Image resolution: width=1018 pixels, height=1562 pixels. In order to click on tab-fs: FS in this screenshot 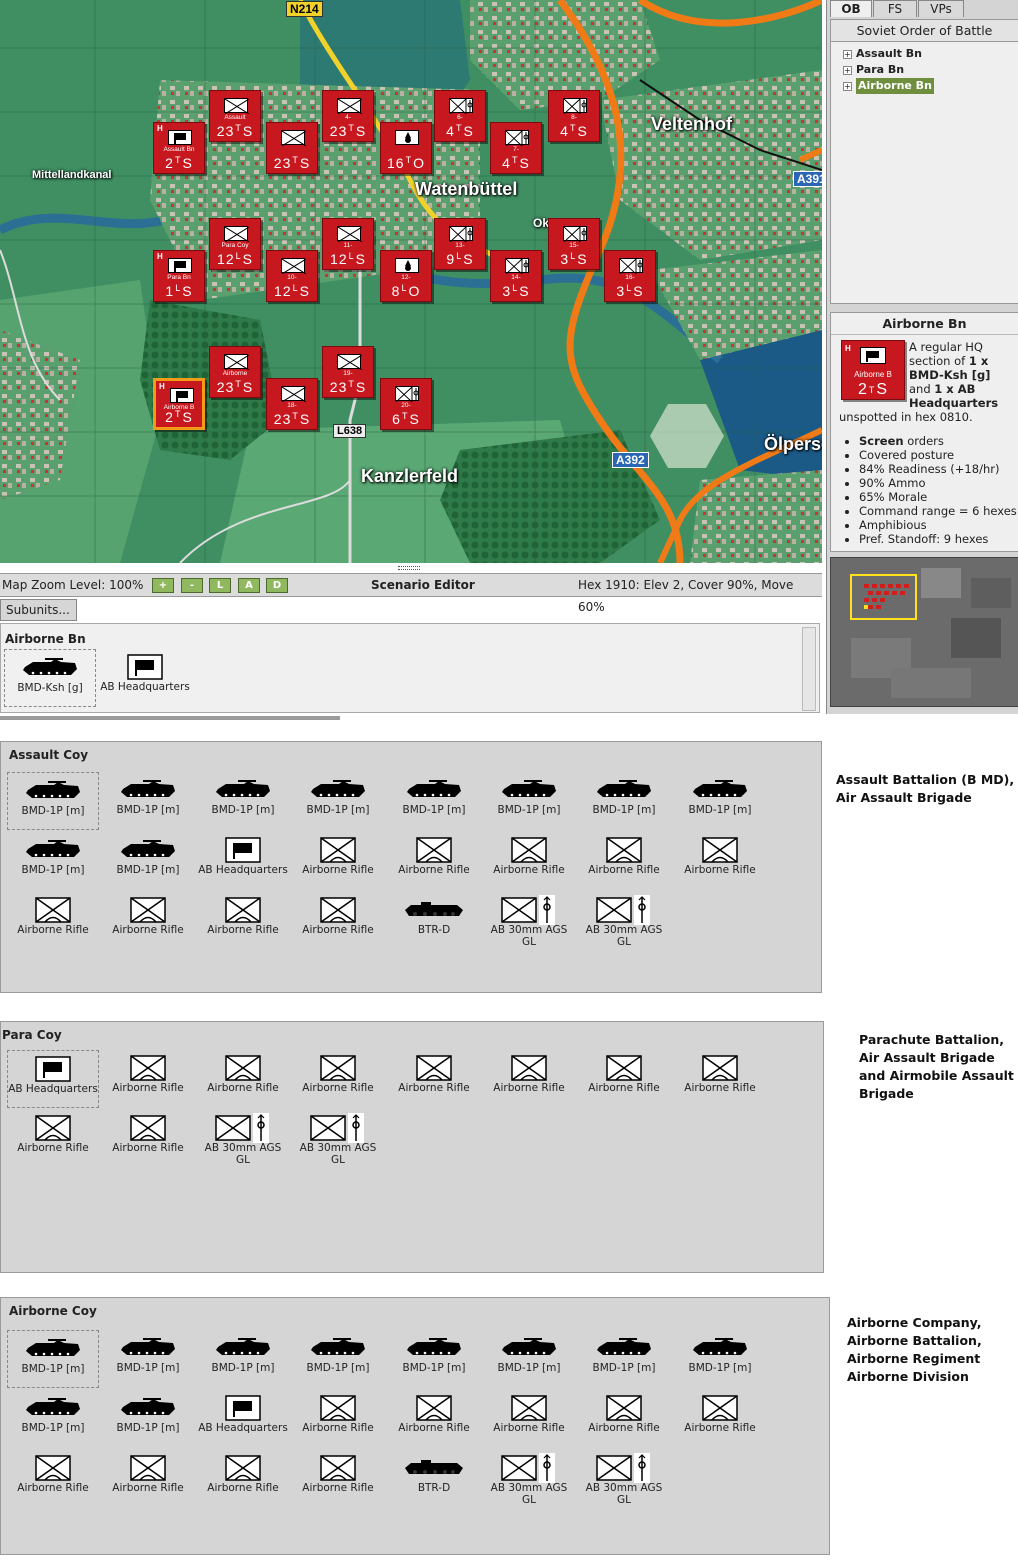, I will do `click(895, 8)`.